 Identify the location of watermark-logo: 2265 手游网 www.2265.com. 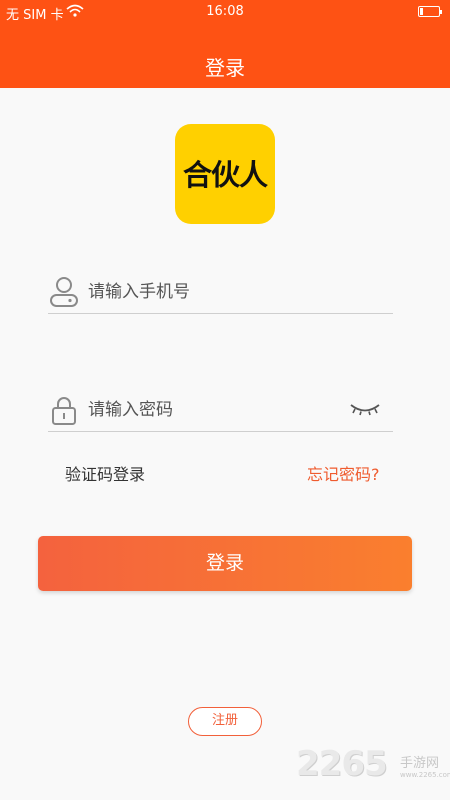
(373, 766).